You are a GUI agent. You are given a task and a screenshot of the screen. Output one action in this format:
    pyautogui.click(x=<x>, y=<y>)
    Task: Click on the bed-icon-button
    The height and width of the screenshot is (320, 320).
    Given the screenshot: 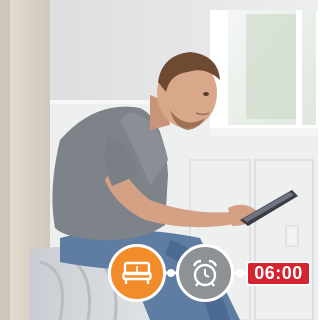 What is the action you would take?
    pyautogui.click(x=137, y=273)
    